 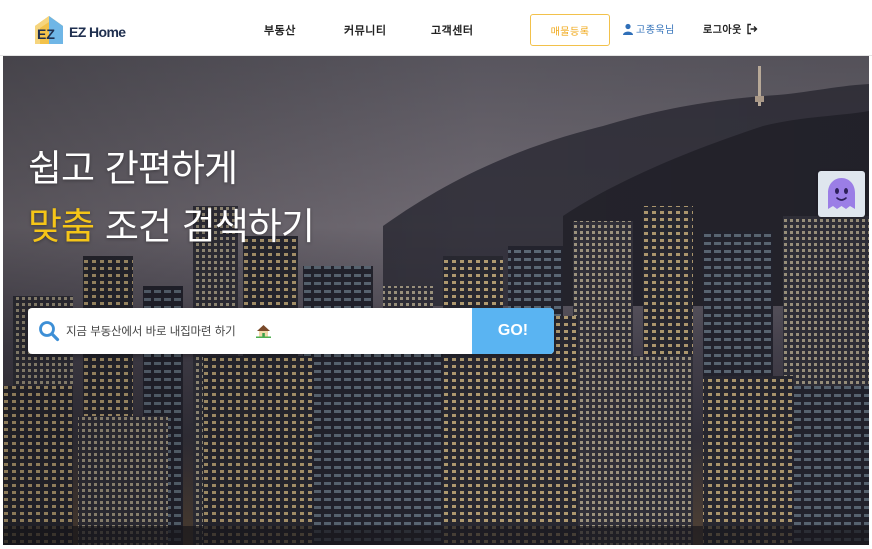 What do you see at coordinates (263, 331) in the screenshot?
I see `house-emoji-icon` at bounding box center [263, 331].